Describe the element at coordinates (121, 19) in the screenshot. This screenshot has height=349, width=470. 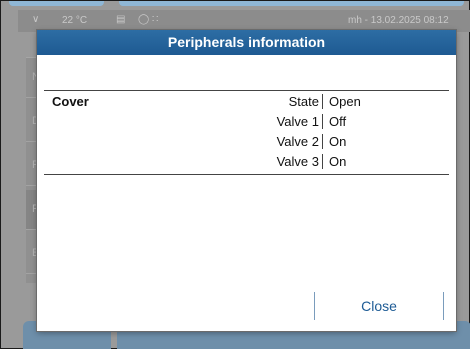
I see `printer-icon: ▤` at that location.